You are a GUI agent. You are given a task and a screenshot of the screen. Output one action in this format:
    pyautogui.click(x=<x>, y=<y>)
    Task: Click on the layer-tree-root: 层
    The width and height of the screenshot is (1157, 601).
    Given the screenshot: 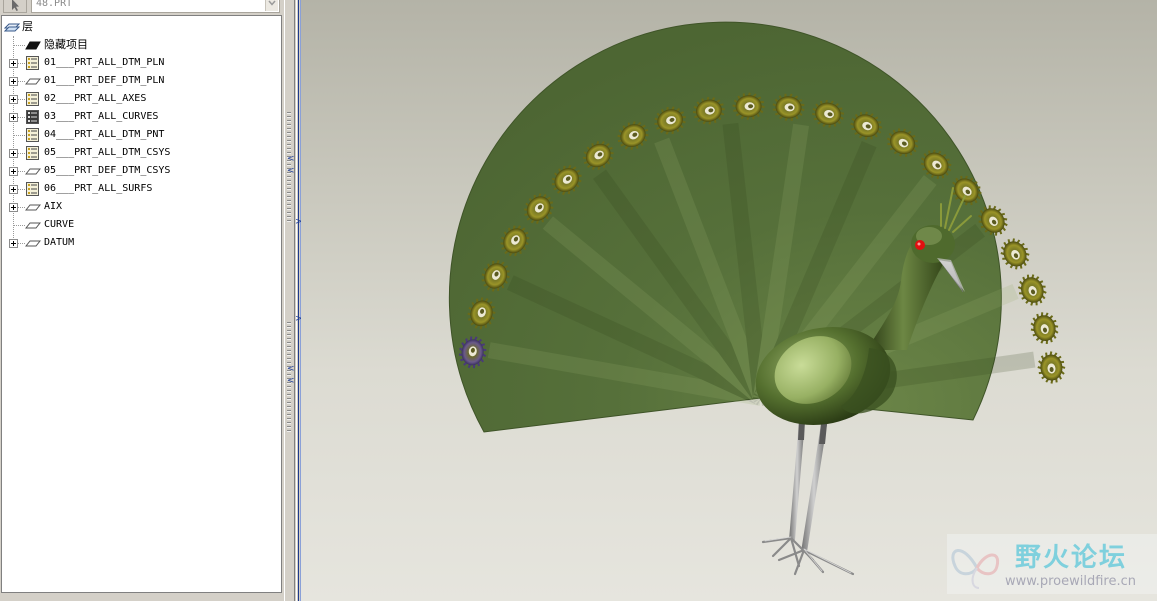 What is the action you would take?
    pyautogui.click(x=139, y=27)
    